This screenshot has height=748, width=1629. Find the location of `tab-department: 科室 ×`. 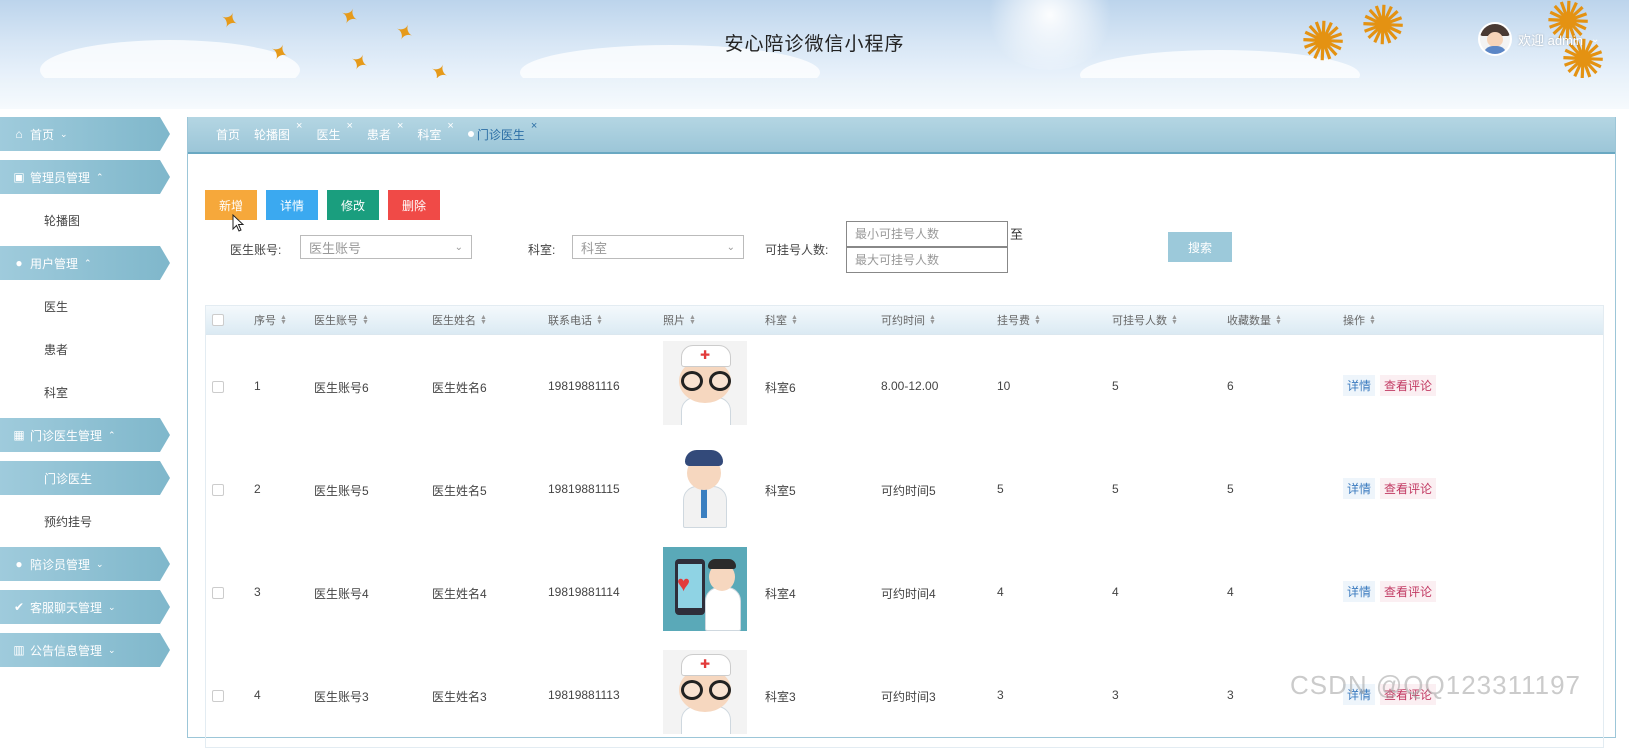

tab-department: 科室 × is located at coordinates (435, 131).